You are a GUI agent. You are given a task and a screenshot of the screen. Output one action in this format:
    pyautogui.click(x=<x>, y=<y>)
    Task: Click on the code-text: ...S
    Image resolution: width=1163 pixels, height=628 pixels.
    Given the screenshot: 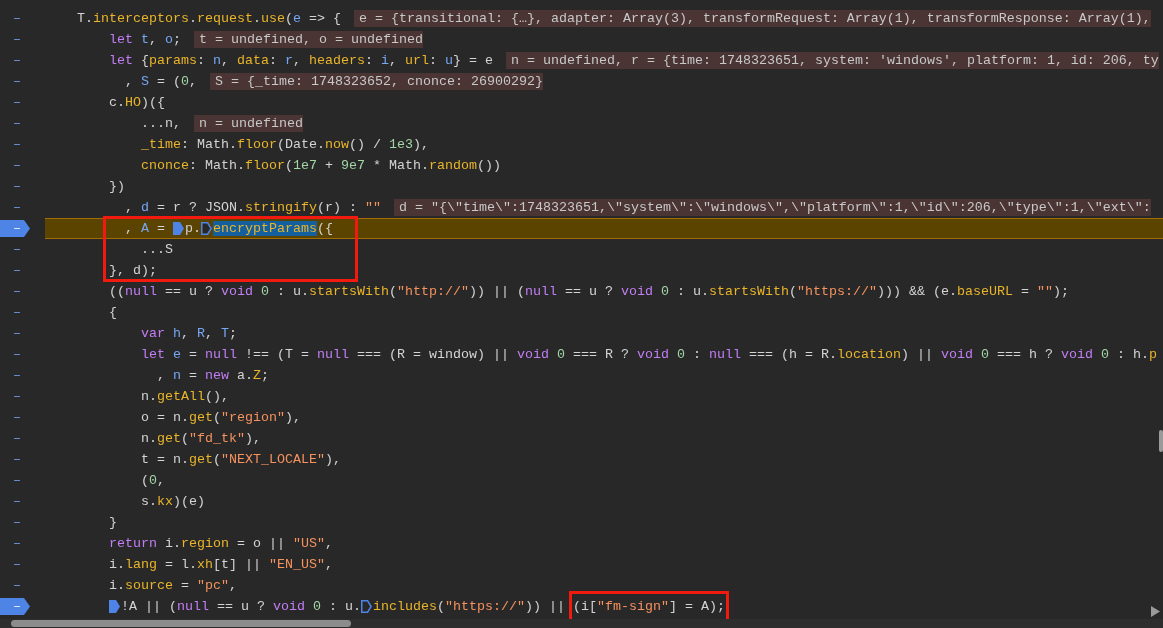 What is the action you would take?
    pyautogui.click(x=157, y=250)
    